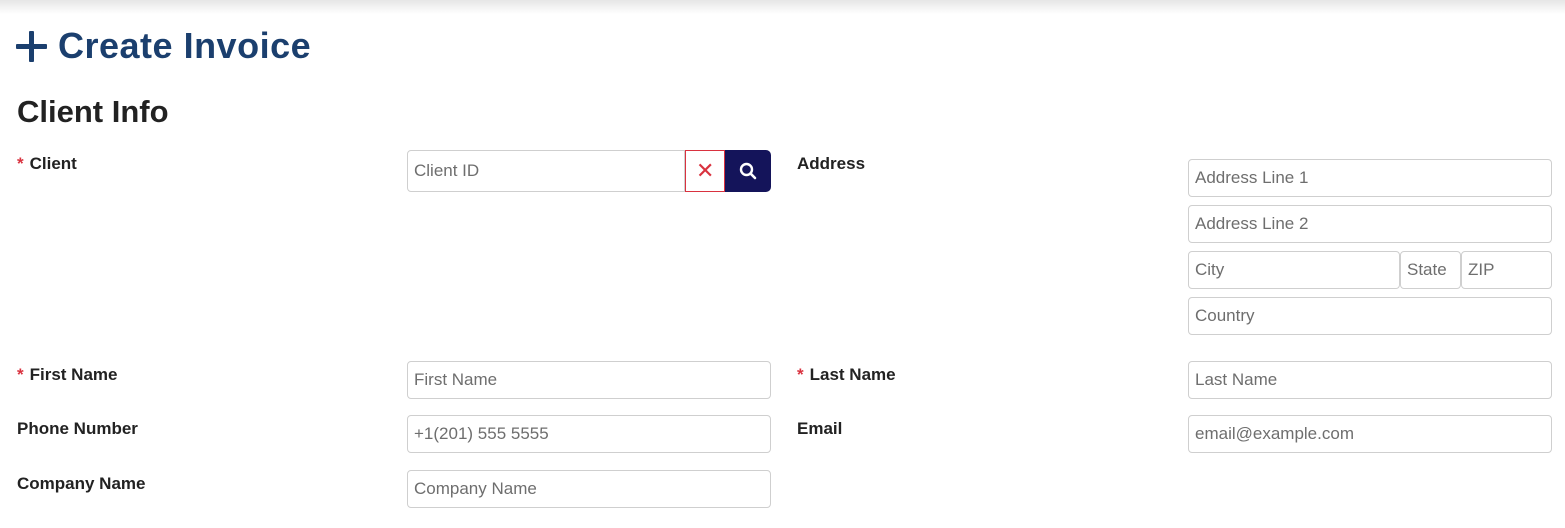  I want to click on clear-client-button: ✕, so click(705, 171).